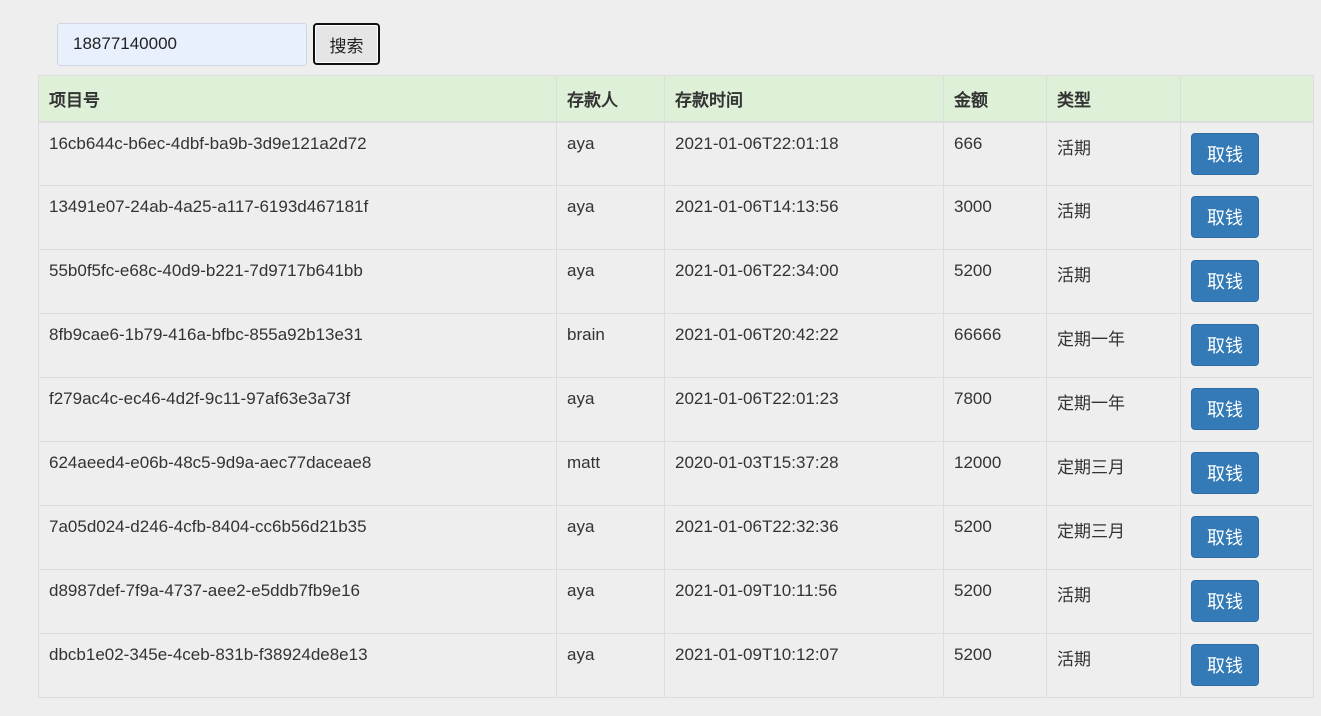  Describe the element at coordinates (995, 345) in the screenshot. I see `amount-cell: 66666` at that location.